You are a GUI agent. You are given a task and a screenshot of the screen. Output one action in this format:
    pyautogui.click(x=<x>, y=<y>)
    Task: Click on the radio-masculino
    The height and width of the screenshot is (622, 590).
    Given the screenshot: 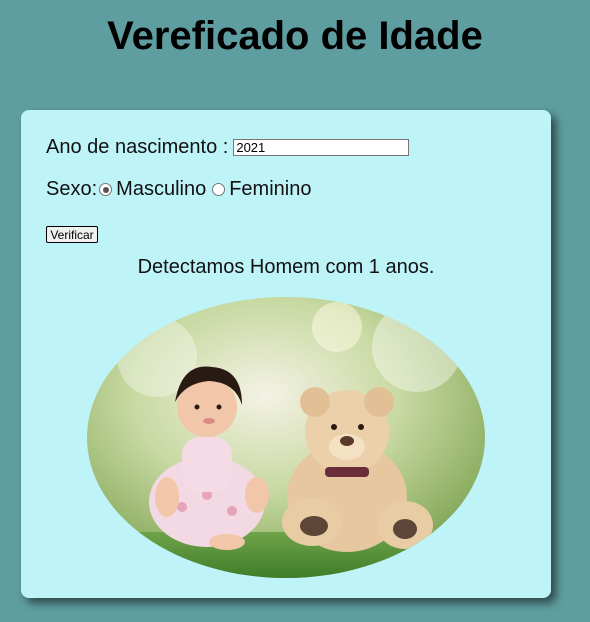 What is the action you would take?
    pyautogui.click(x=106, y=189)
    